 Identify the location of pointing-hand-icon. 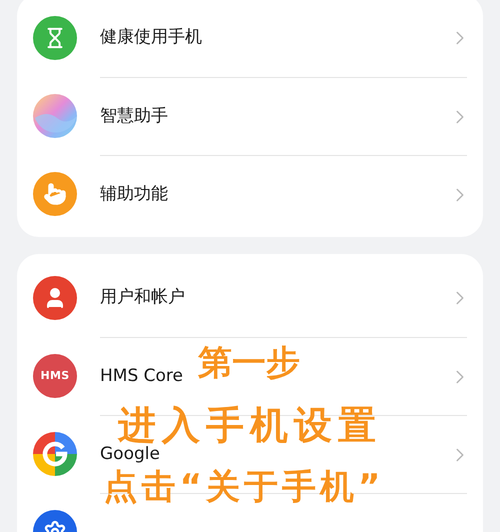
(55, 194).